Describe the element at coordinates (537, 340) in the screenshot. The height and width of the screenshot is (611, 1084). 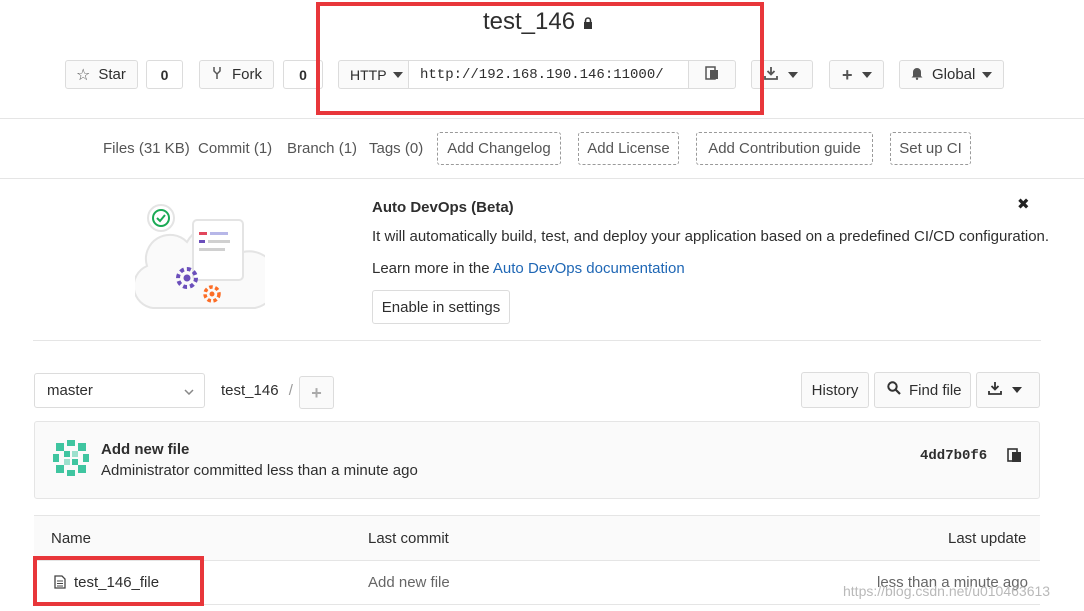
I see `banner-divider` at that location.